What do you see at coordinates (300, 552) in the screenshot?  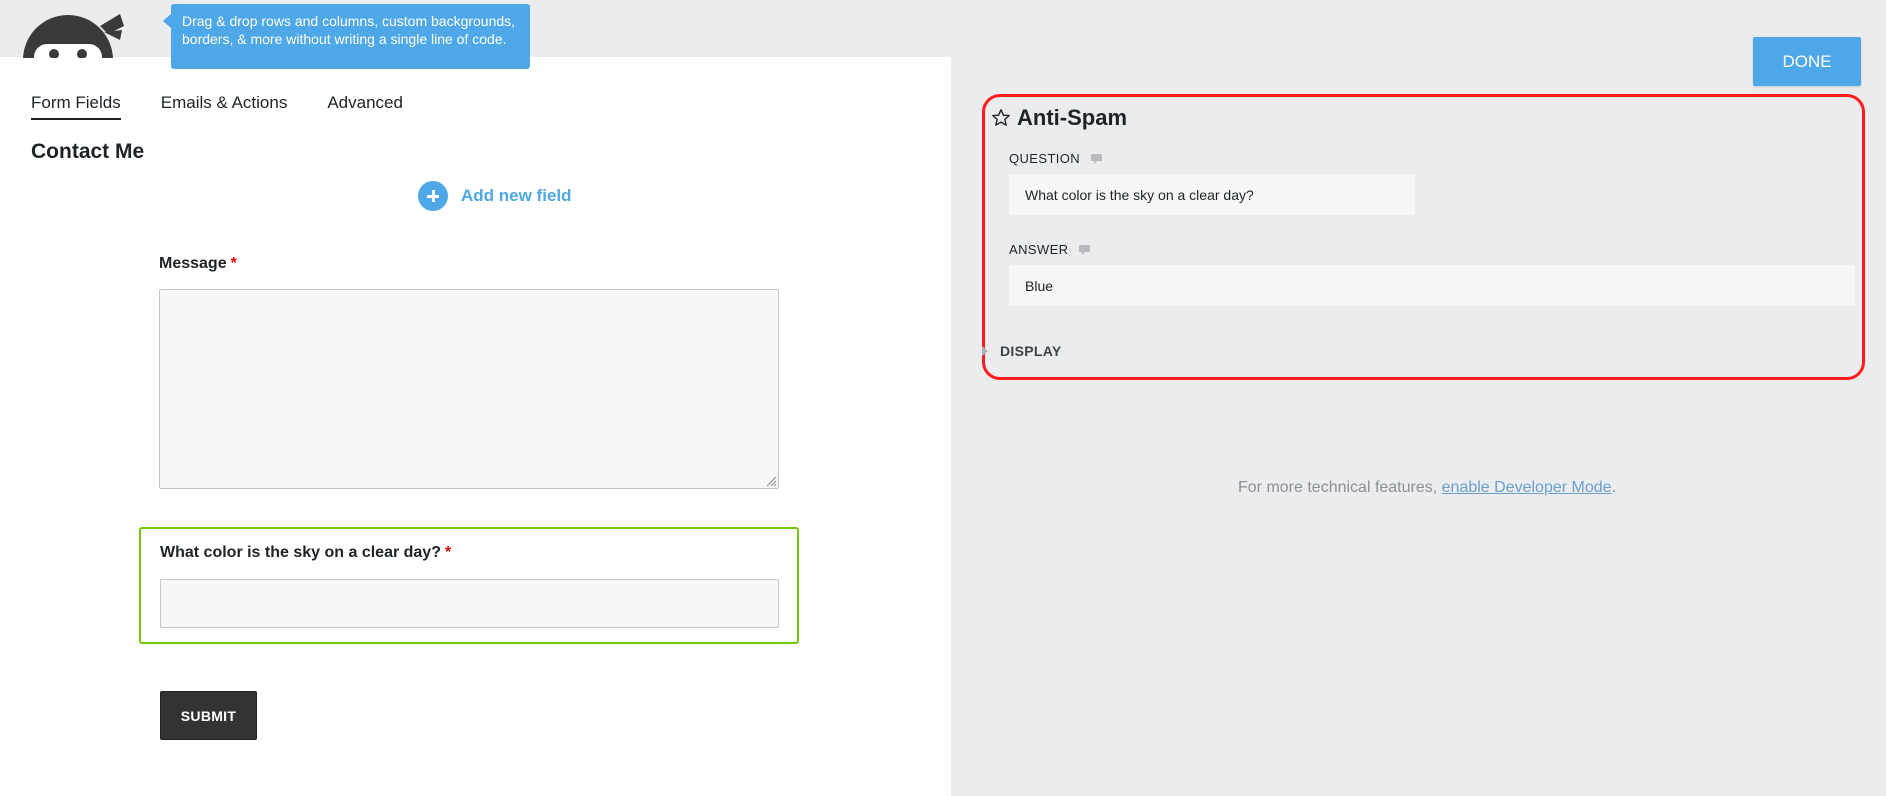 I see `antispam-label-text: What color is the sky on a clear day?` at bounding box center [300, 552].